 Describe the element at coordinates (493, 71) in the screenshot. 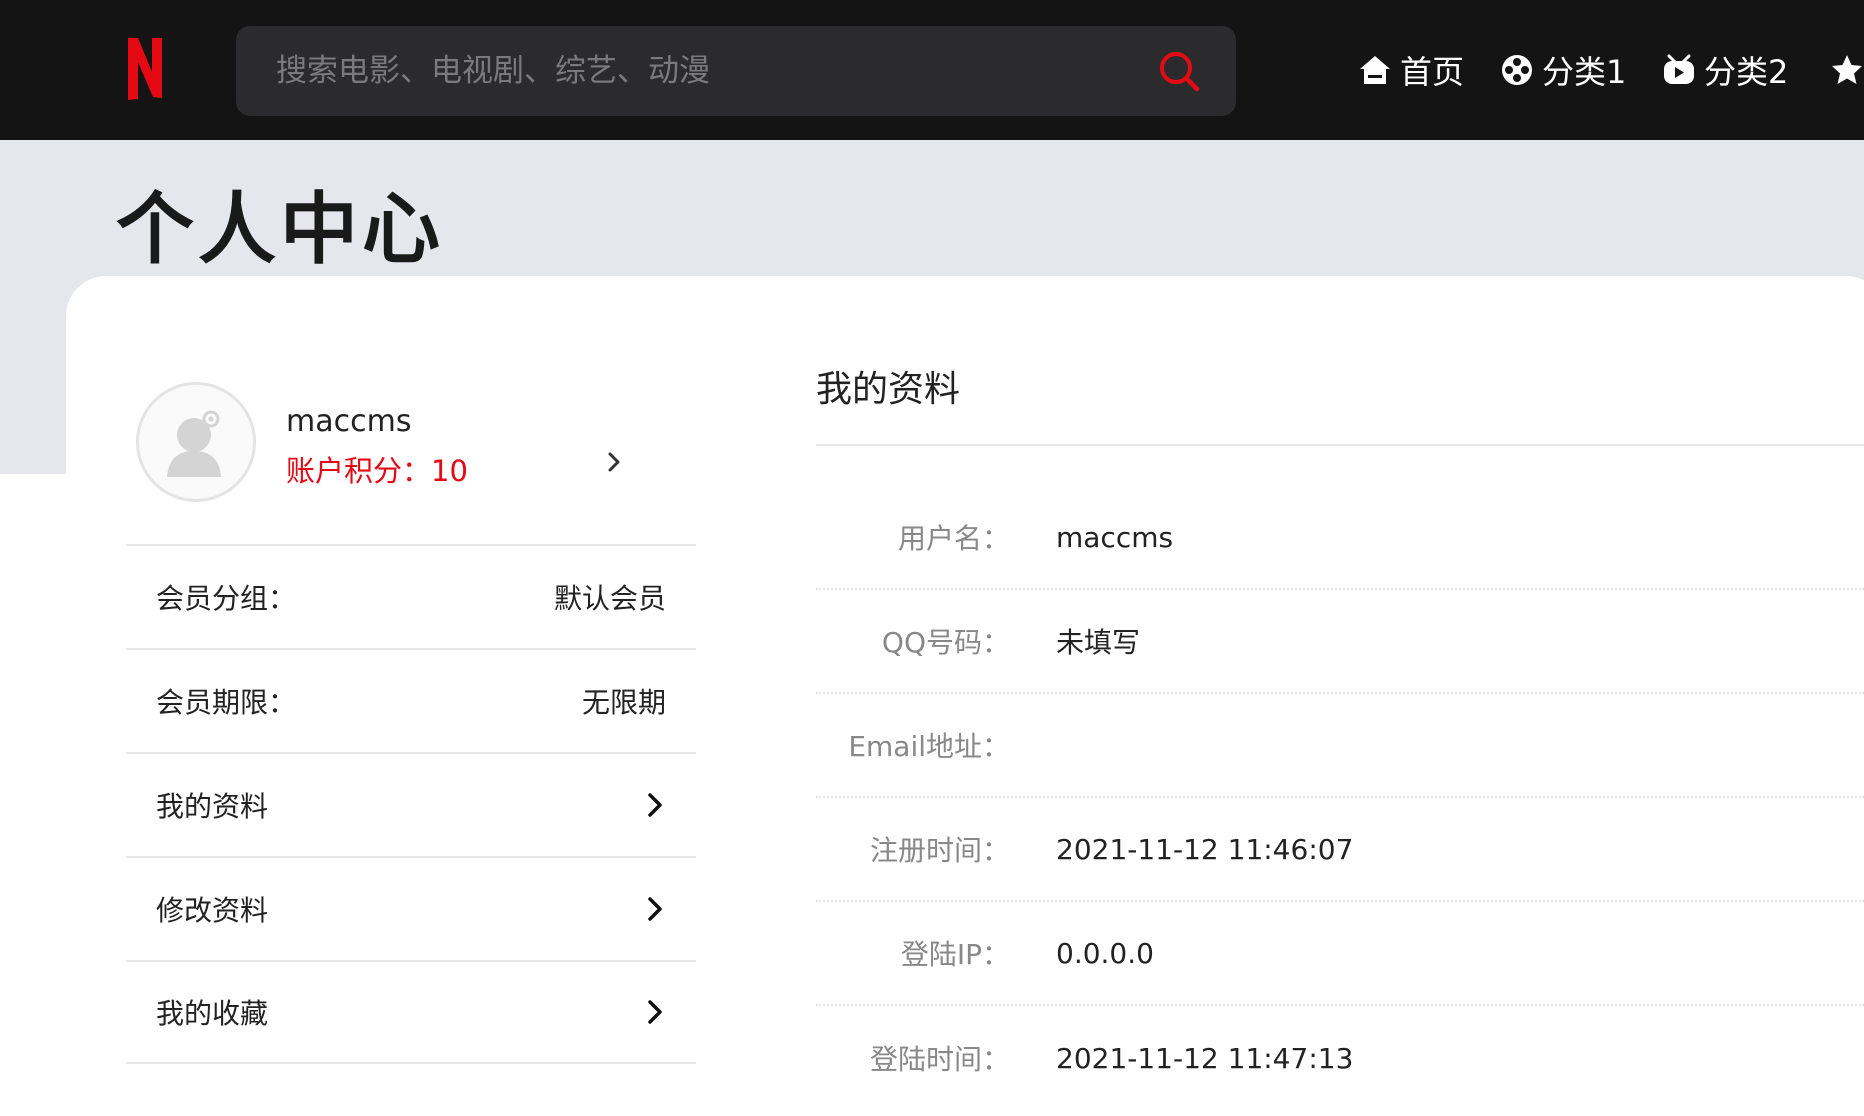

I see `search-input: 搜索电影、电视剧、综艺、动漫` at that location.